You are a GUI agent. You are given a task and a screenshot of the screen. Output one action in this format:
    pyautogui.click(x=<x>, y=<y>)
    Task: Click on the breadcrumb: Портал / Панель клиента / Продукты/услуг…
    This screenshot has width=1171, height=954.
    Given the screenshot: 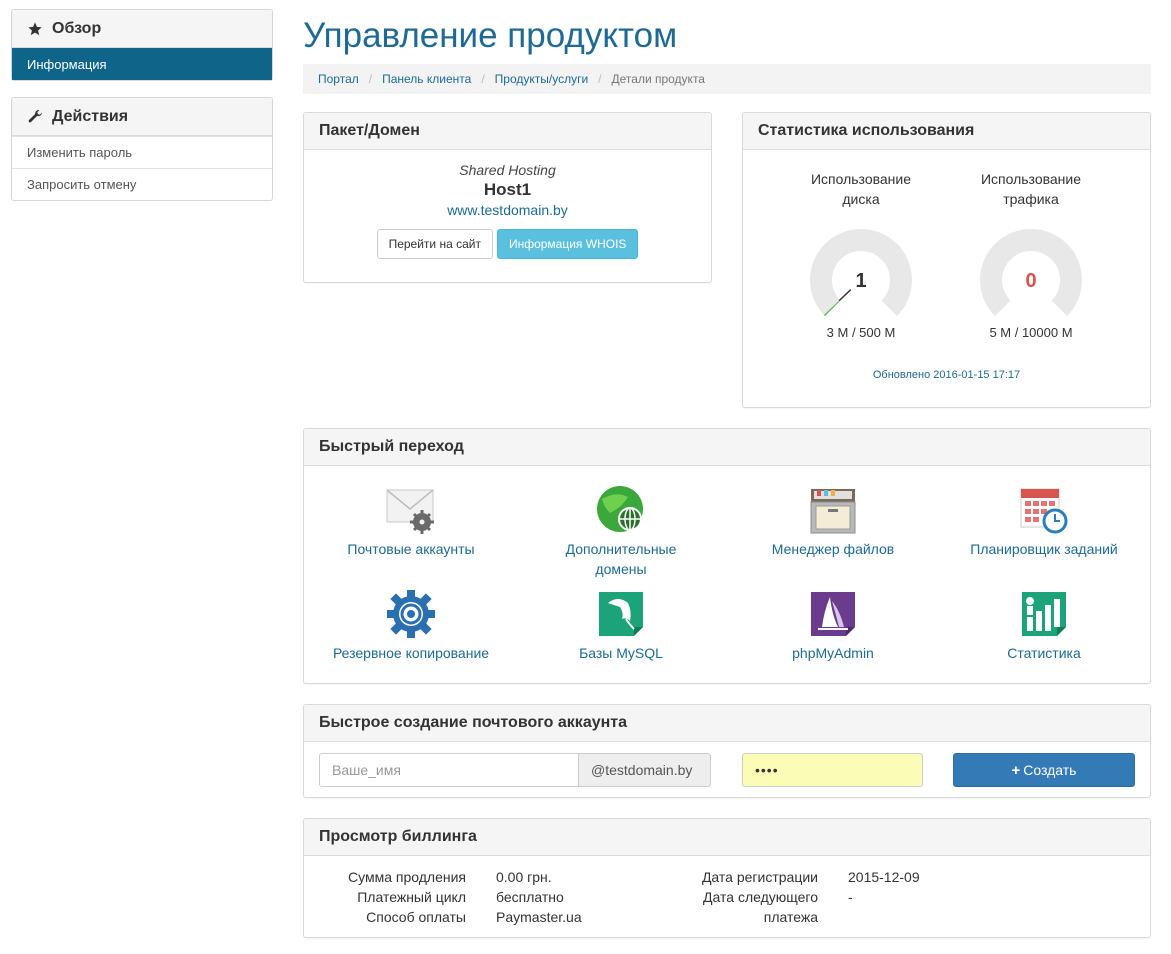 What is the action you would take?
    pyautogui.click(x=727, y=79)
    